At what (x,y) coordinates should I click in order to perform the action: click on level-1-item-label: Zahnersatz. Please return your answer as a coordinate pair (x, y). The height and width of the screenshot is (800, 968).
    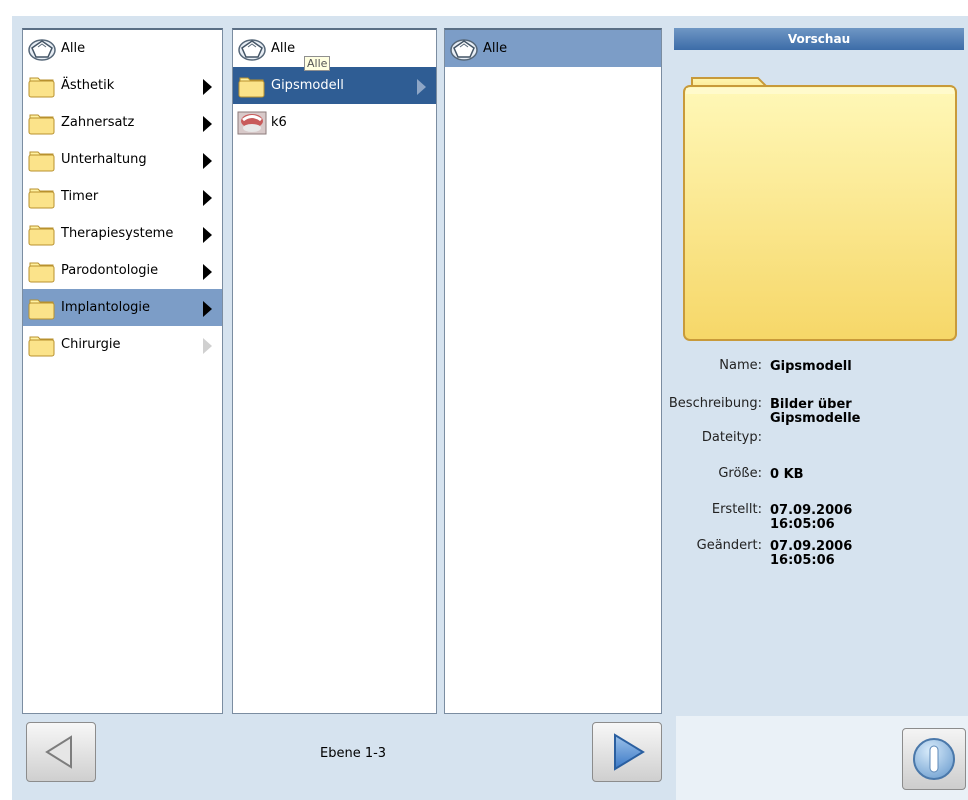
    Looking at the image, I should click on (98, 122).